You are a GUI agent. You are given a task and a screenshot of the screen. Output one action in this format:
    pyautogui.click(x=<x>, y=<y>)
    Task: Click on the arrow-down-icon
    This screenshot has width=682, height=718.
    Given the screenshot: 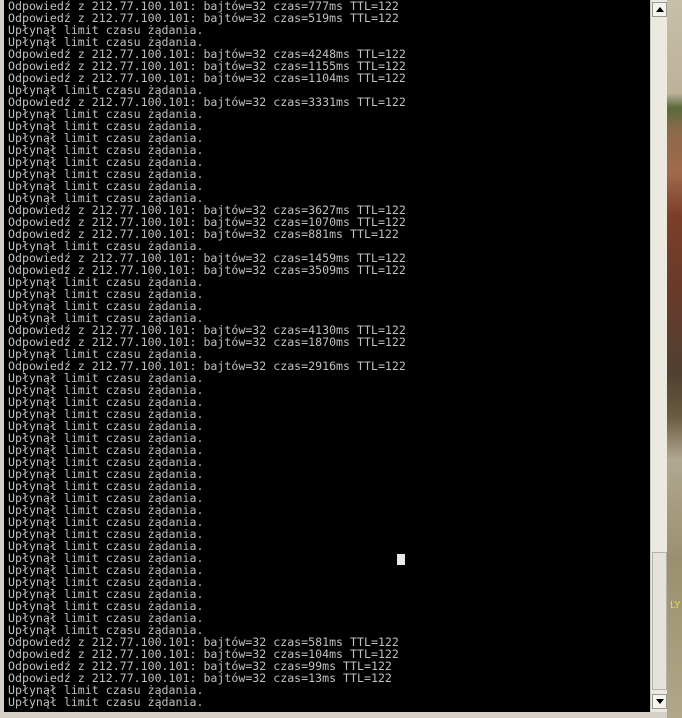 What is the action you would take?
    pyautogui.click(x=659, y=701)
    